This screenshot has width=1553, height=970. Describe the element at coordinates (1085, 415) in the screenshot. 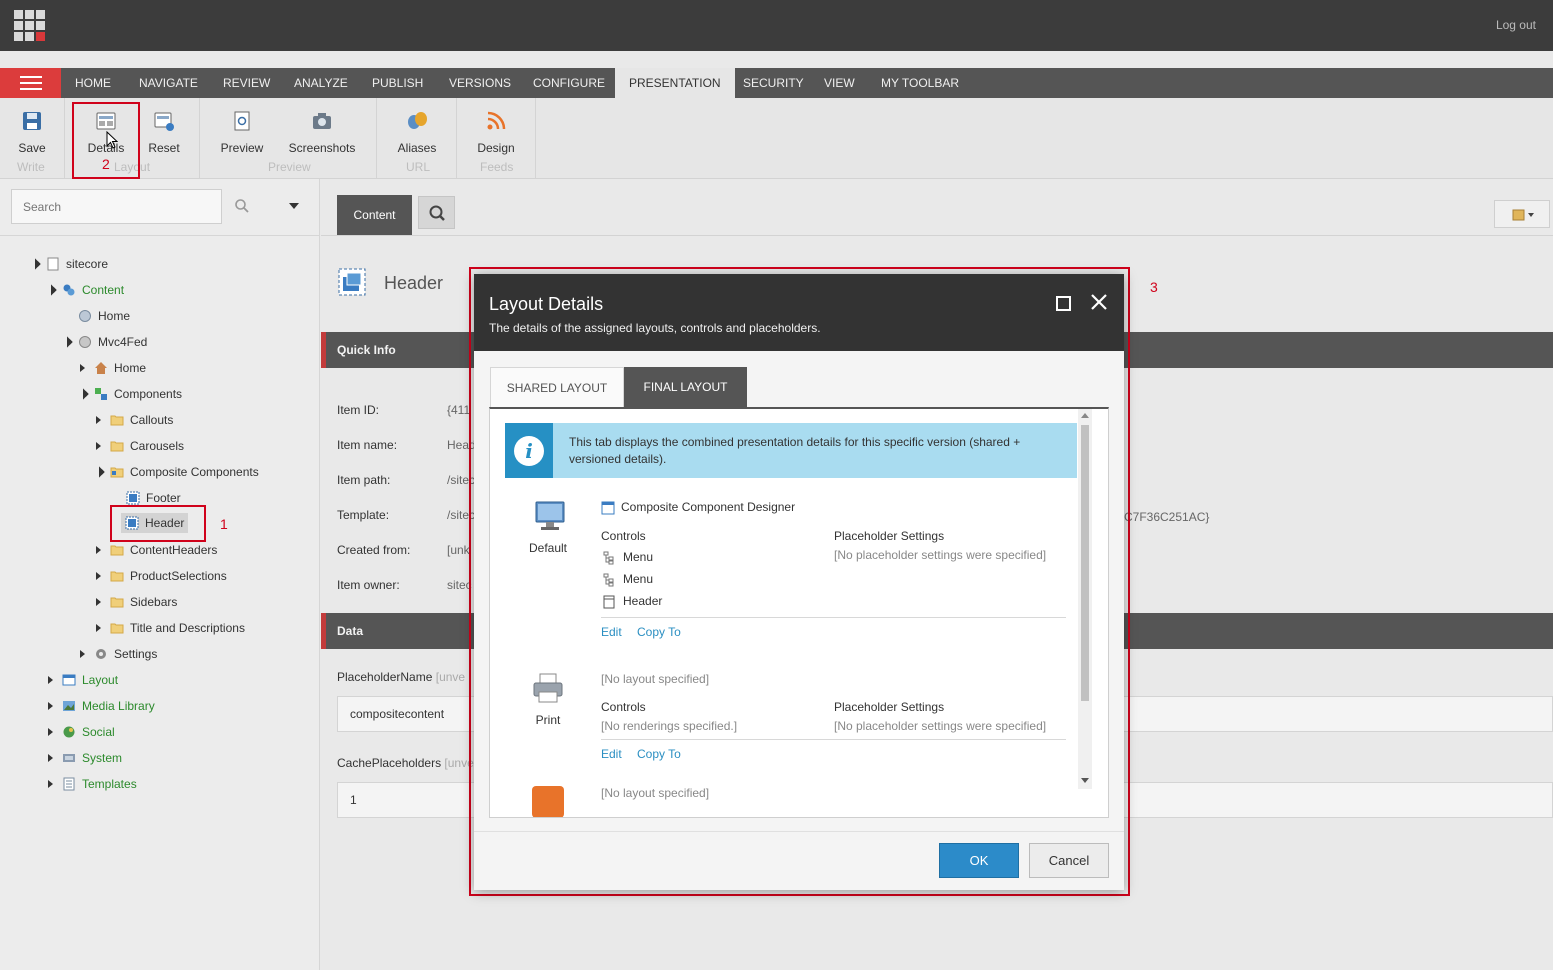

I see `scroll-up-icon` at that location.